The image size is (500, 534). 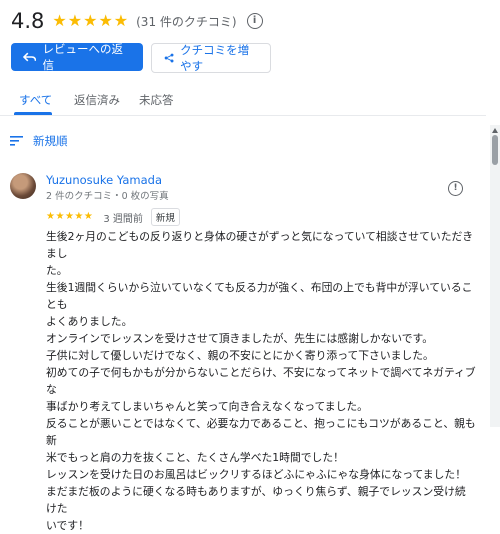 I want to click on tab-replied: 返信済み, so click(x=97, y=100).